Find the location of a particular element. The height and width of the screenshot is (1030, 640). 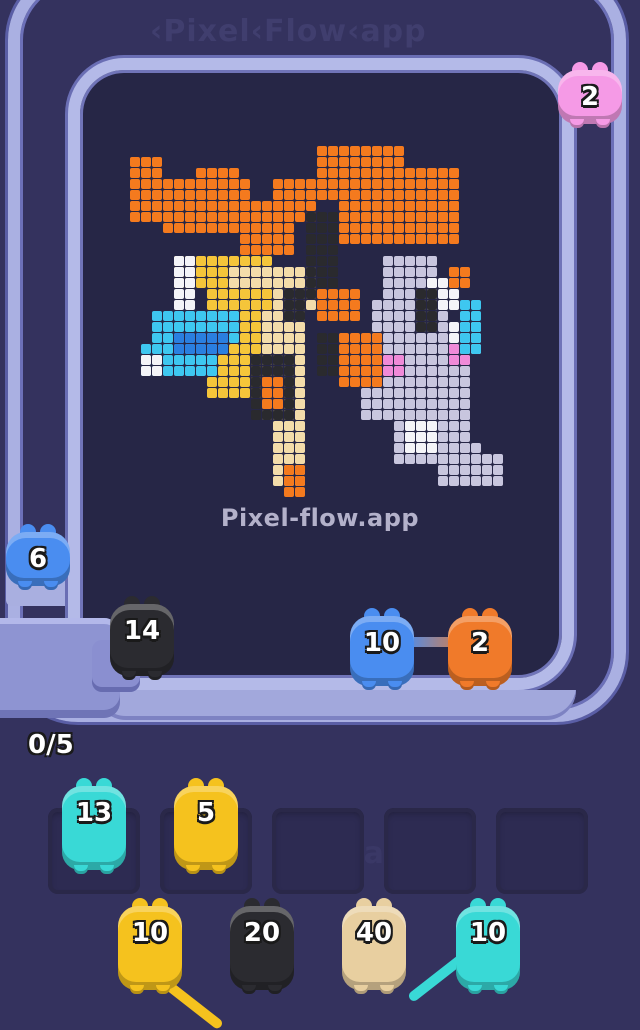

pig-pink: 2 is located at coordinates (590, 95).